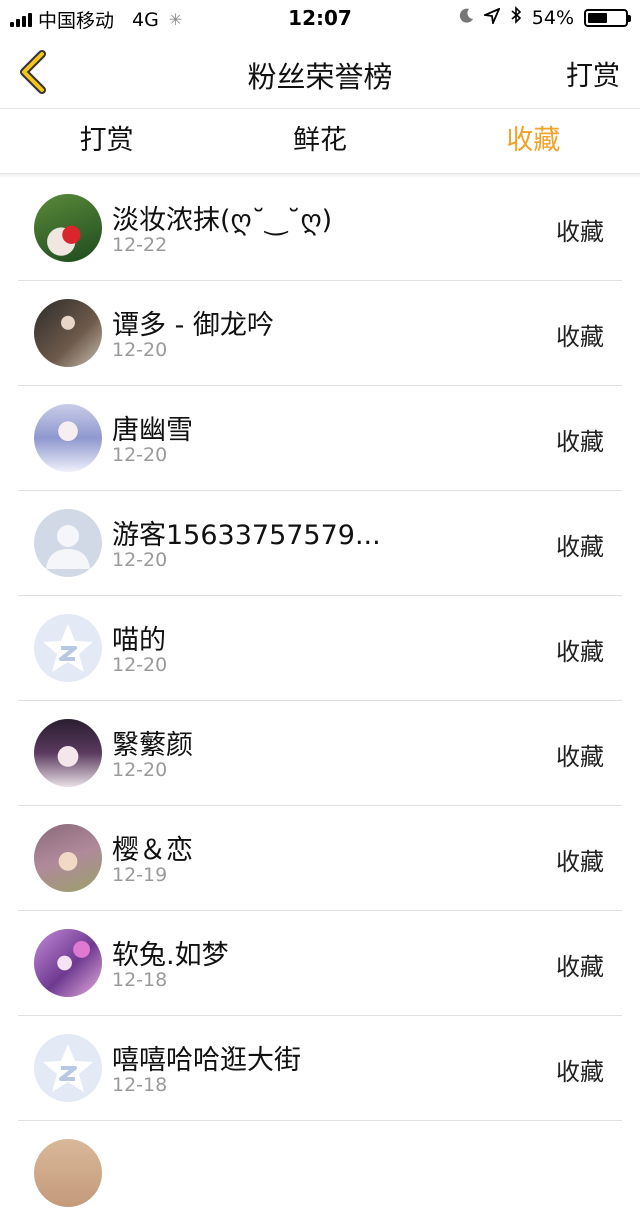  Describe the element at coordinates (222, 220) in the screenshot. I see `user-name: 淡妆浓抹(ღ˘‿˘ღ)` at that location.